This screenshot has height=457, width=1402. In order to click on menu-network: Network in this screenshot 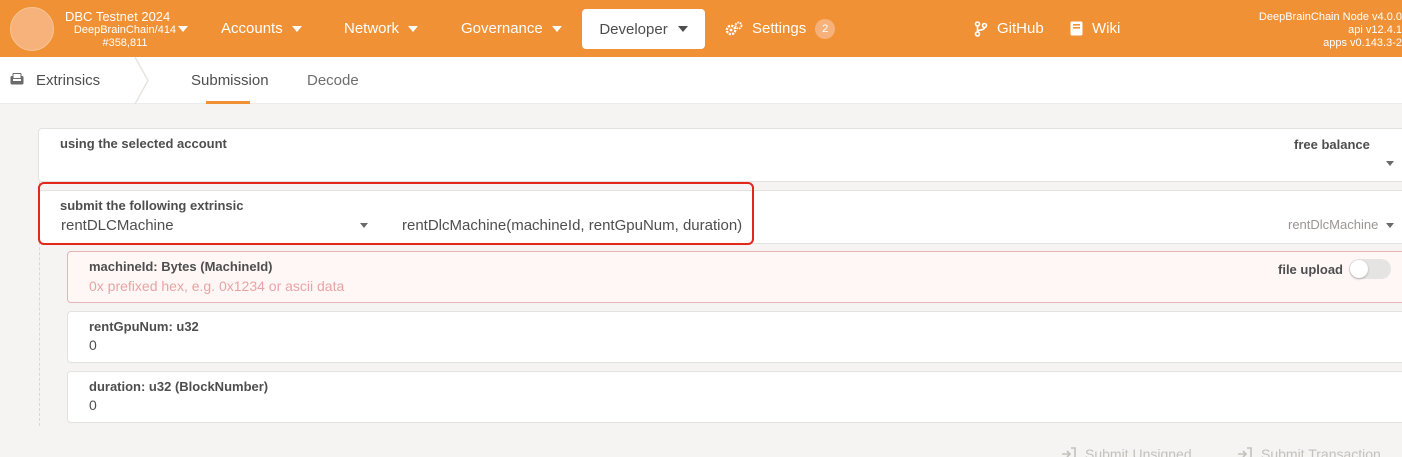, I will do `click(381, 28)`.